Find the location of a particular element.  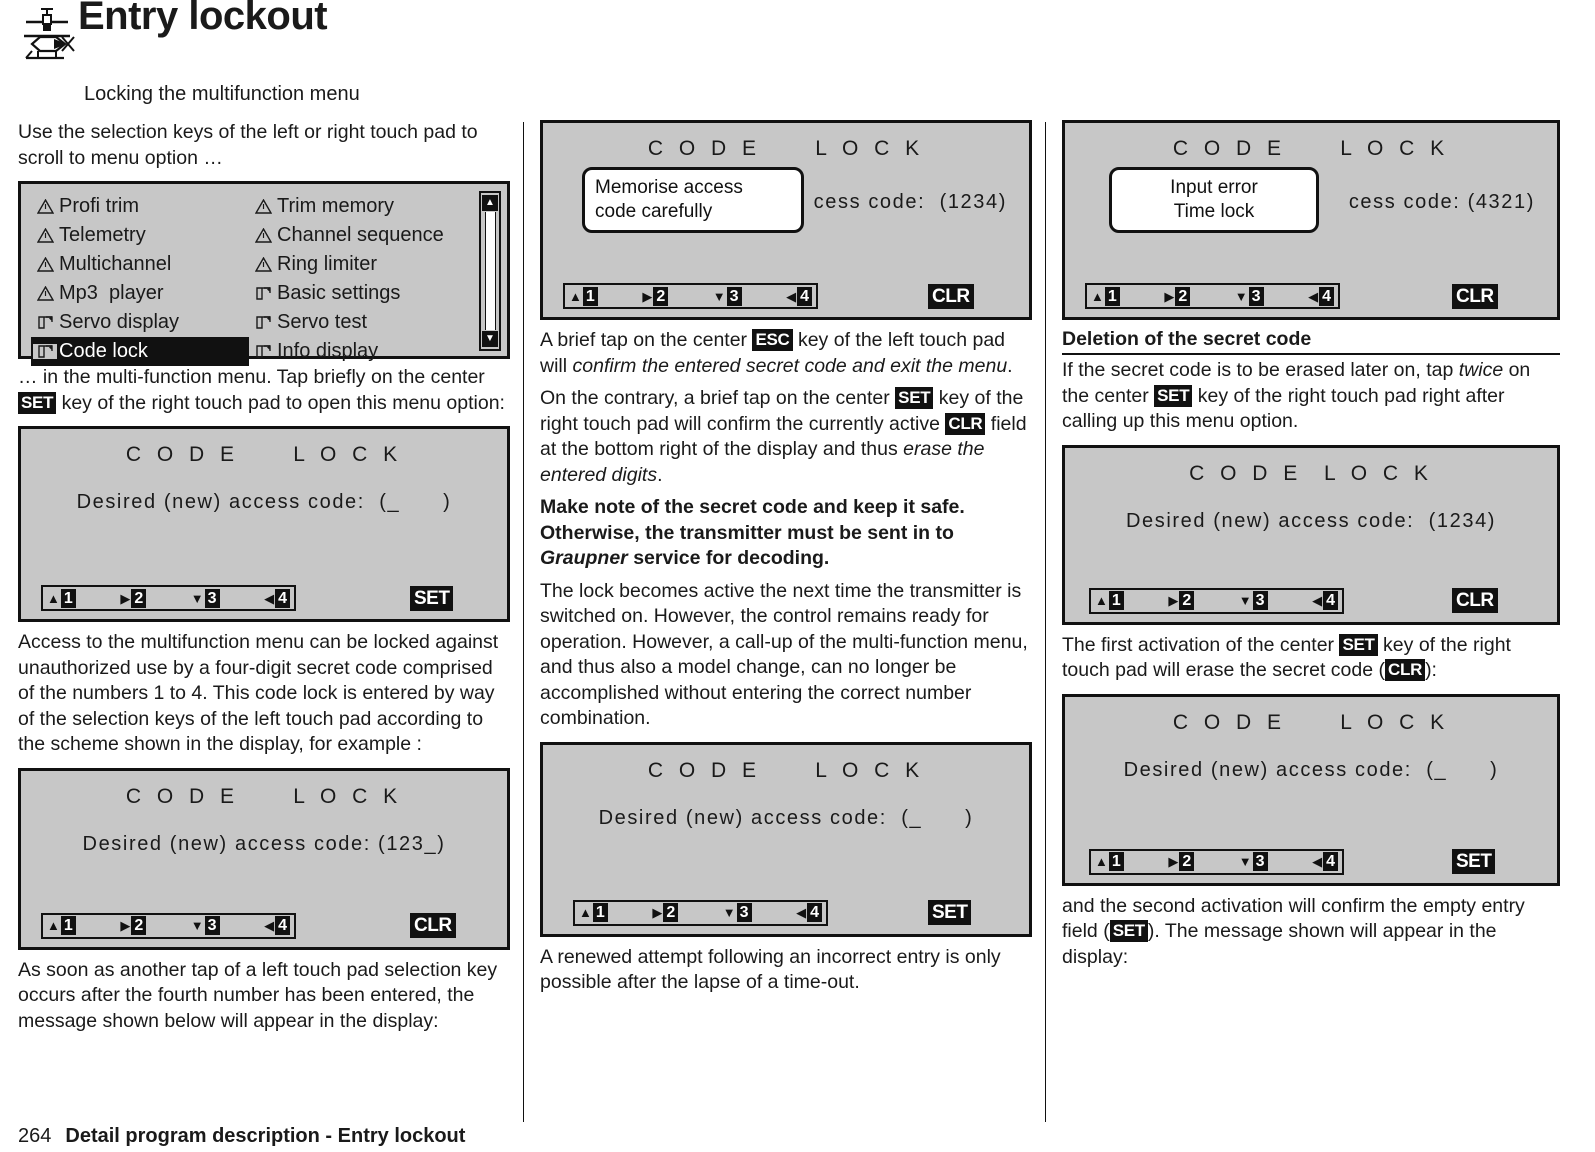

menu-item-mp3-player: Mp3 player is located at coordinates (140, 293).